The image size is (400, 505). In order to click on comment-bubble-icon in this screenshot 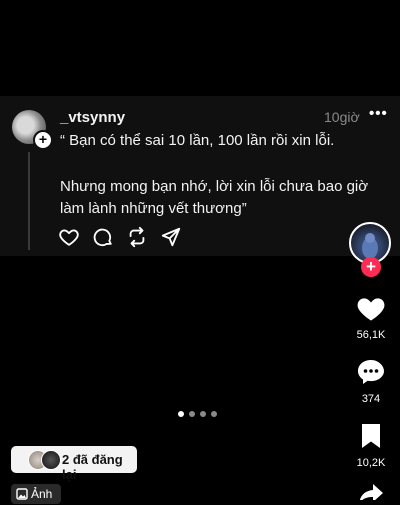, I will do `click(371, 372)`.